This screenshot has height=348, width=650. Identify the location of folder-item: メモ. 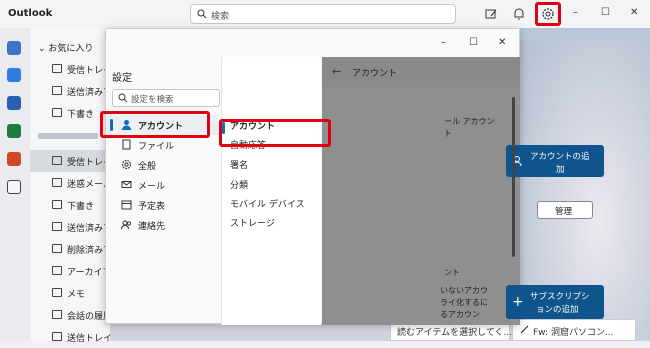
(70, 293).